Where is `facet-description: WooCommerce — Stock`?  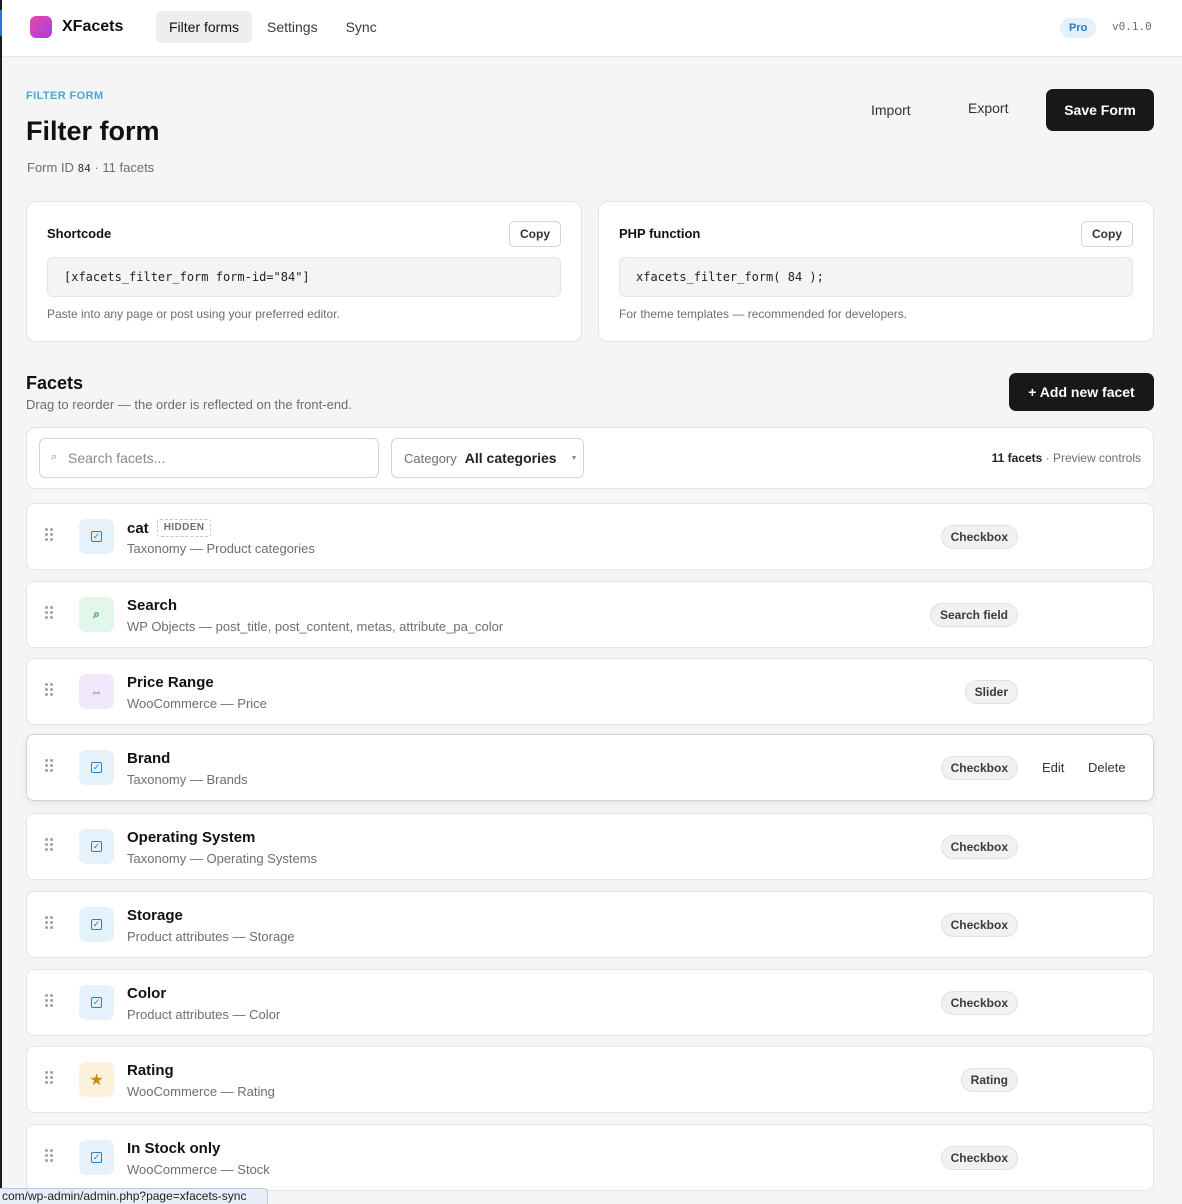
facet-description: WooCommerce — Stock is located at coordinates (198, 1169).